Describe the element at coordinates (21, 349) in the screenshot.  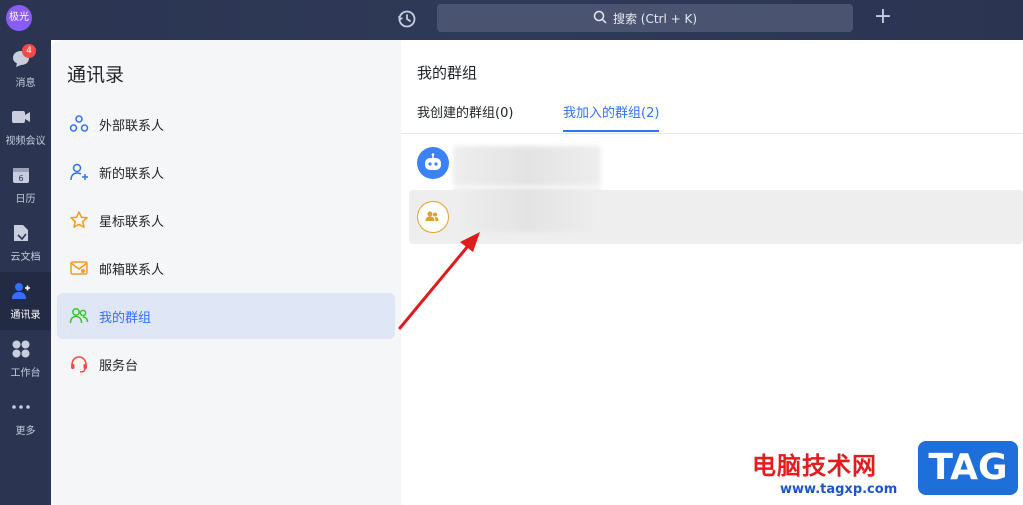
I see `apps-icon` at that location.